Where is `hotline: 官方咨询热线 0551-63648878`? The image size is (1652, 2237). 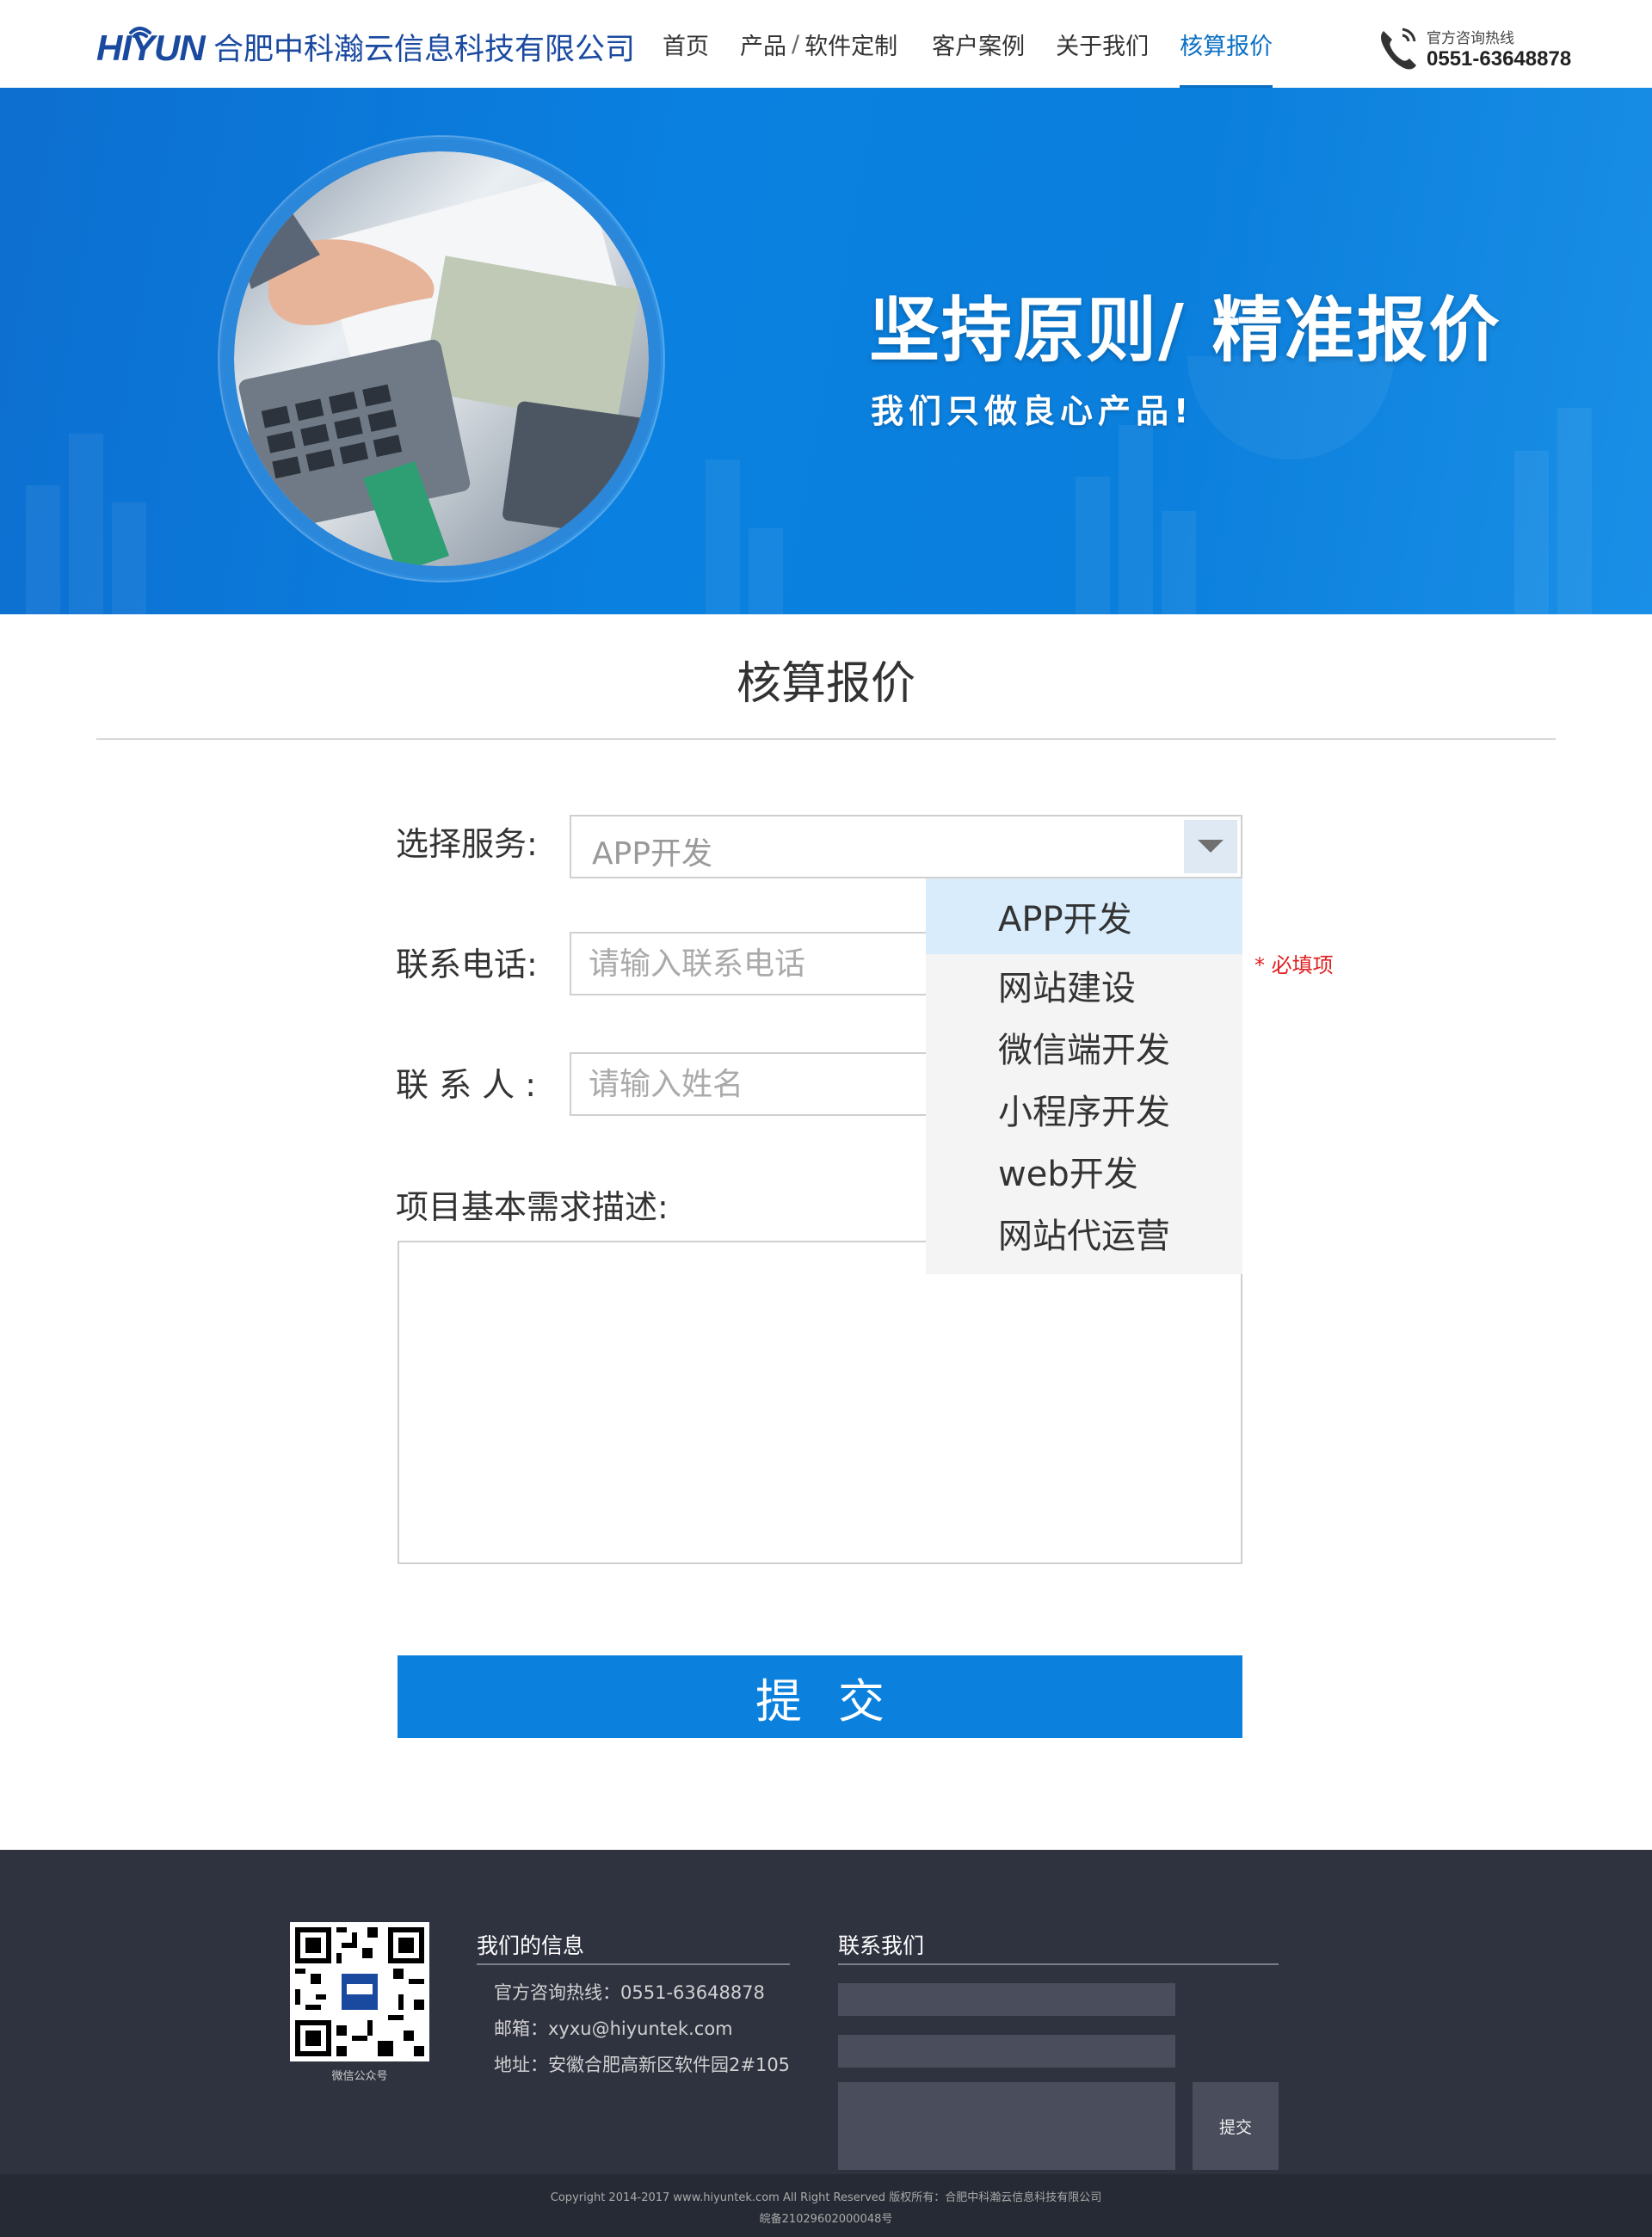 hotline: 官方咨询热线 0551-63648878 is located at coordinates (1474, 48).